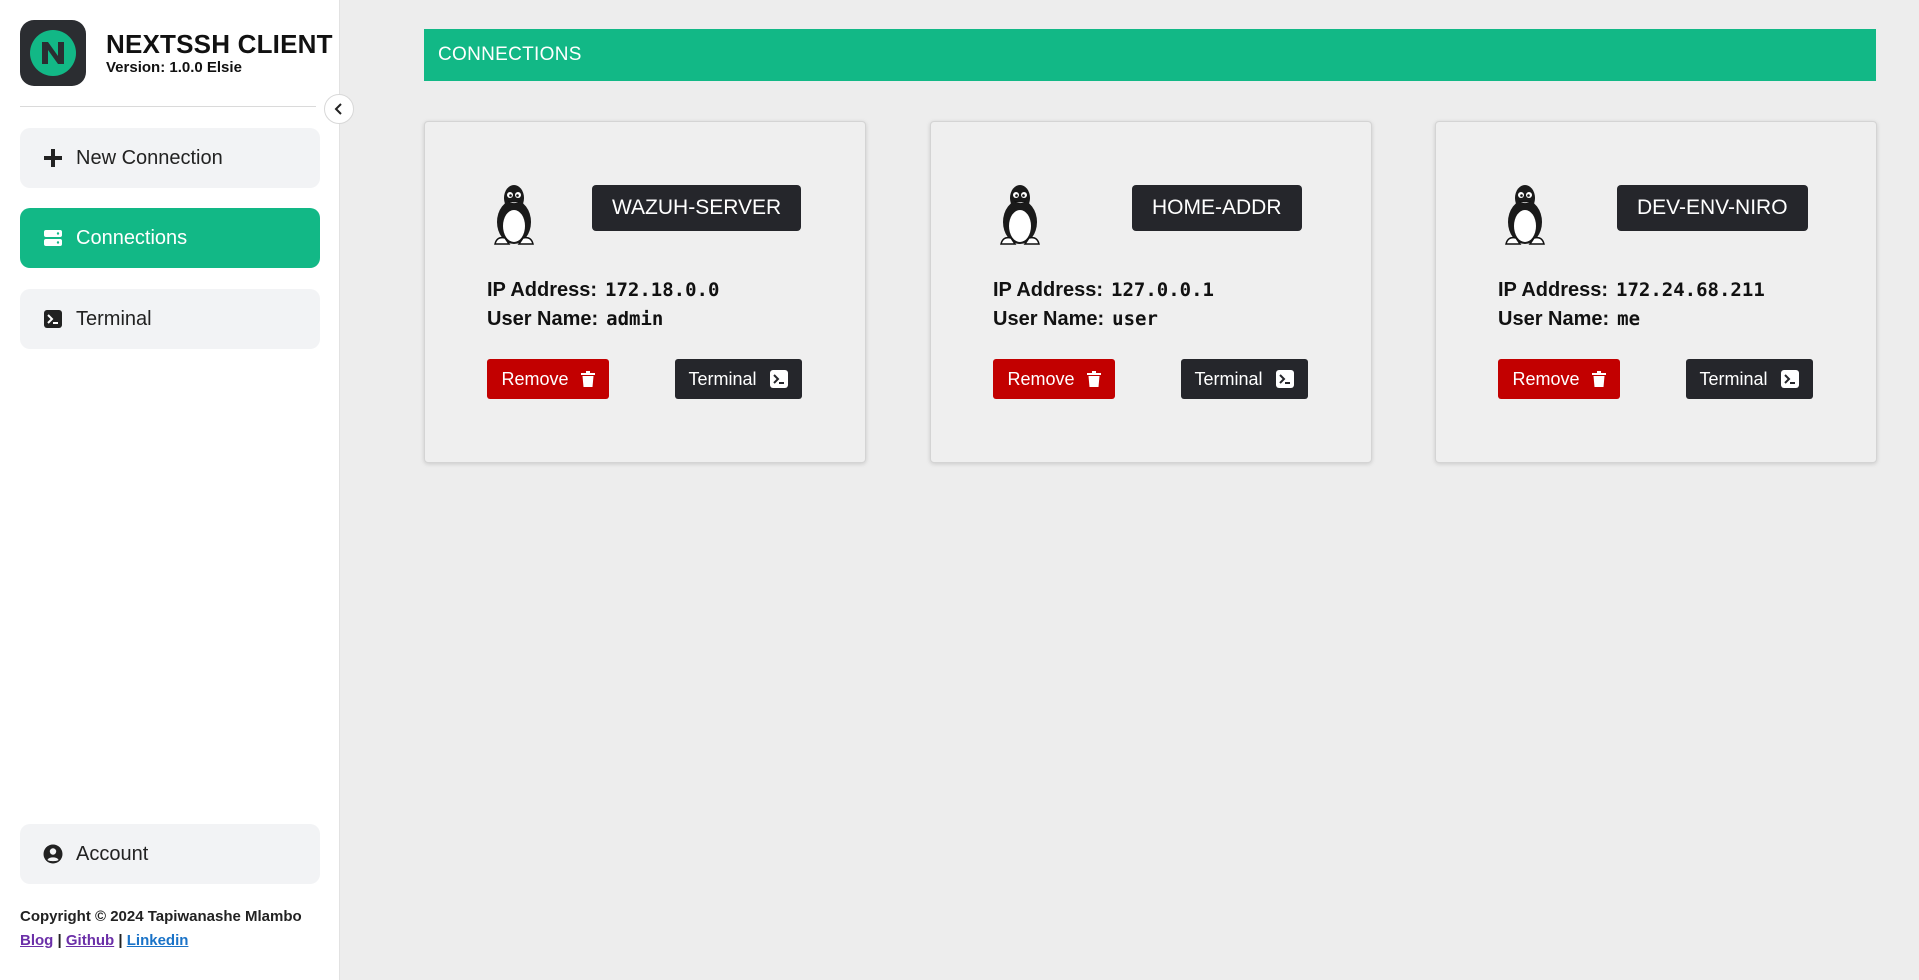 This screenshot has width=1919, height=980. Describe the element at coordinates (36, 940) in the screenshot. I see `blog-link: Blog` at that location.